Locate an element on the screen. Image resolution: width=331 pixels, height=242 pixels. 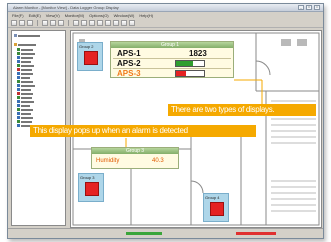
callout-display-types: There are two types of displays. is located at coordinates (242, 110).